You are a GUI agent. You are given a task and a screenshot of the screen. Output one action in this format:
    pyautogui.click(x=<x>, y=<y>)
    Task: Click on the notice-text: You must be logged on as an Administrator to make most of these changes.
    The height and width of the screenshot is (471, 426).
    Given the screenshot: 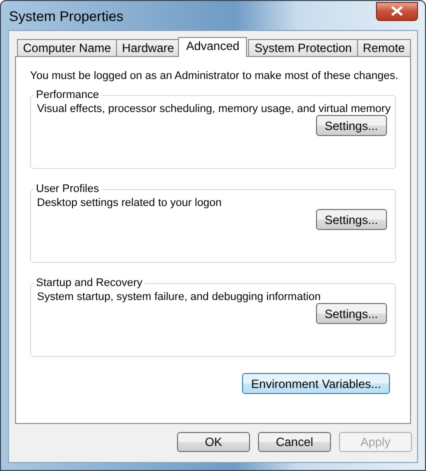 What is the action you would take?
    pyautogui.click(x=213, y=76)
    